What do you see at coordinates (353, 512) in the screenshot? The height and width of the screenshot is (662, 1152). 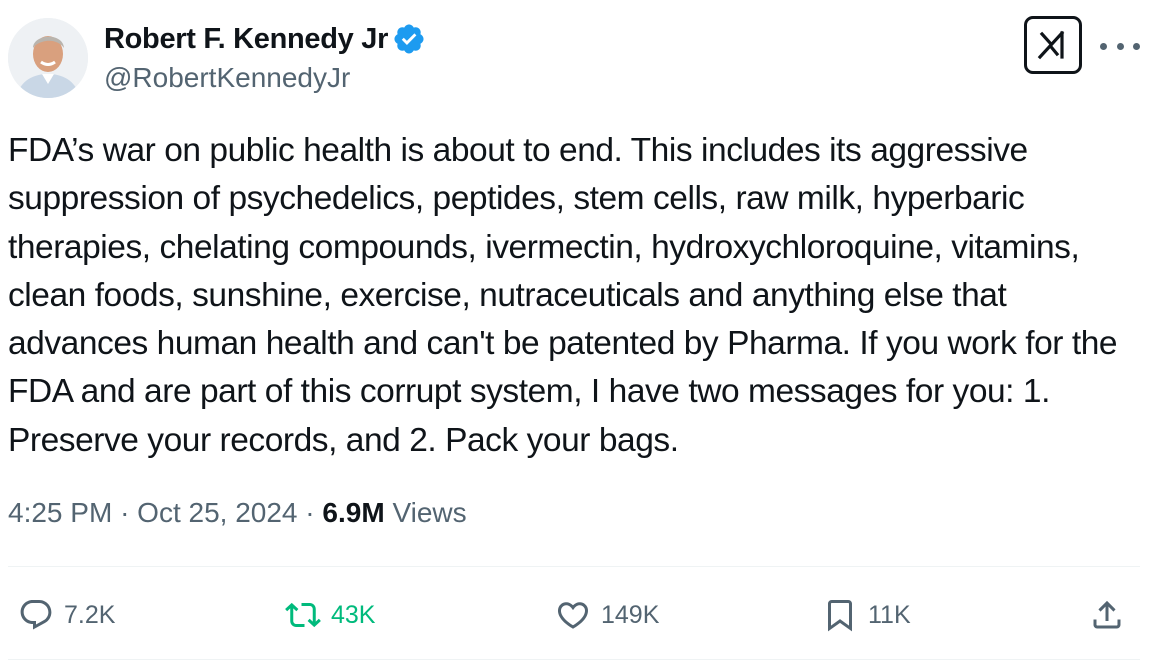 I see `views-count: 6.9M` at bounding box center [353, 512].